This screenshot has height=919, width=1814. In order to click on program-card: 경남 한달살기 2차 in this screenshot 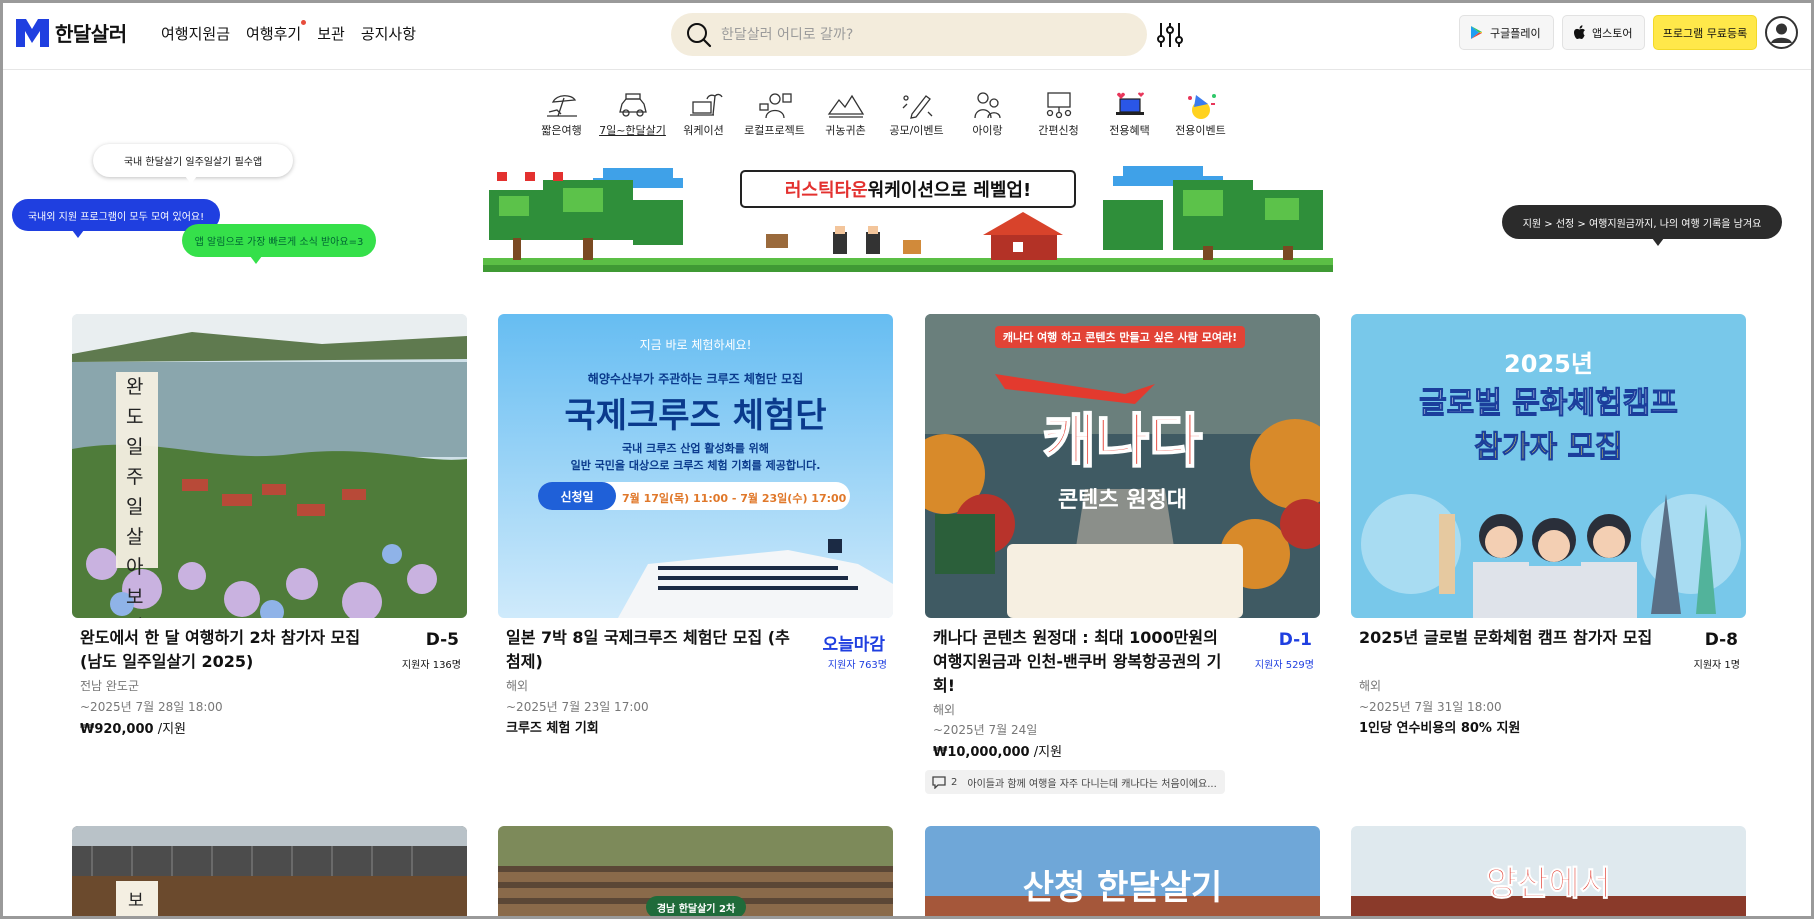, I will do `click(695, 872)`.